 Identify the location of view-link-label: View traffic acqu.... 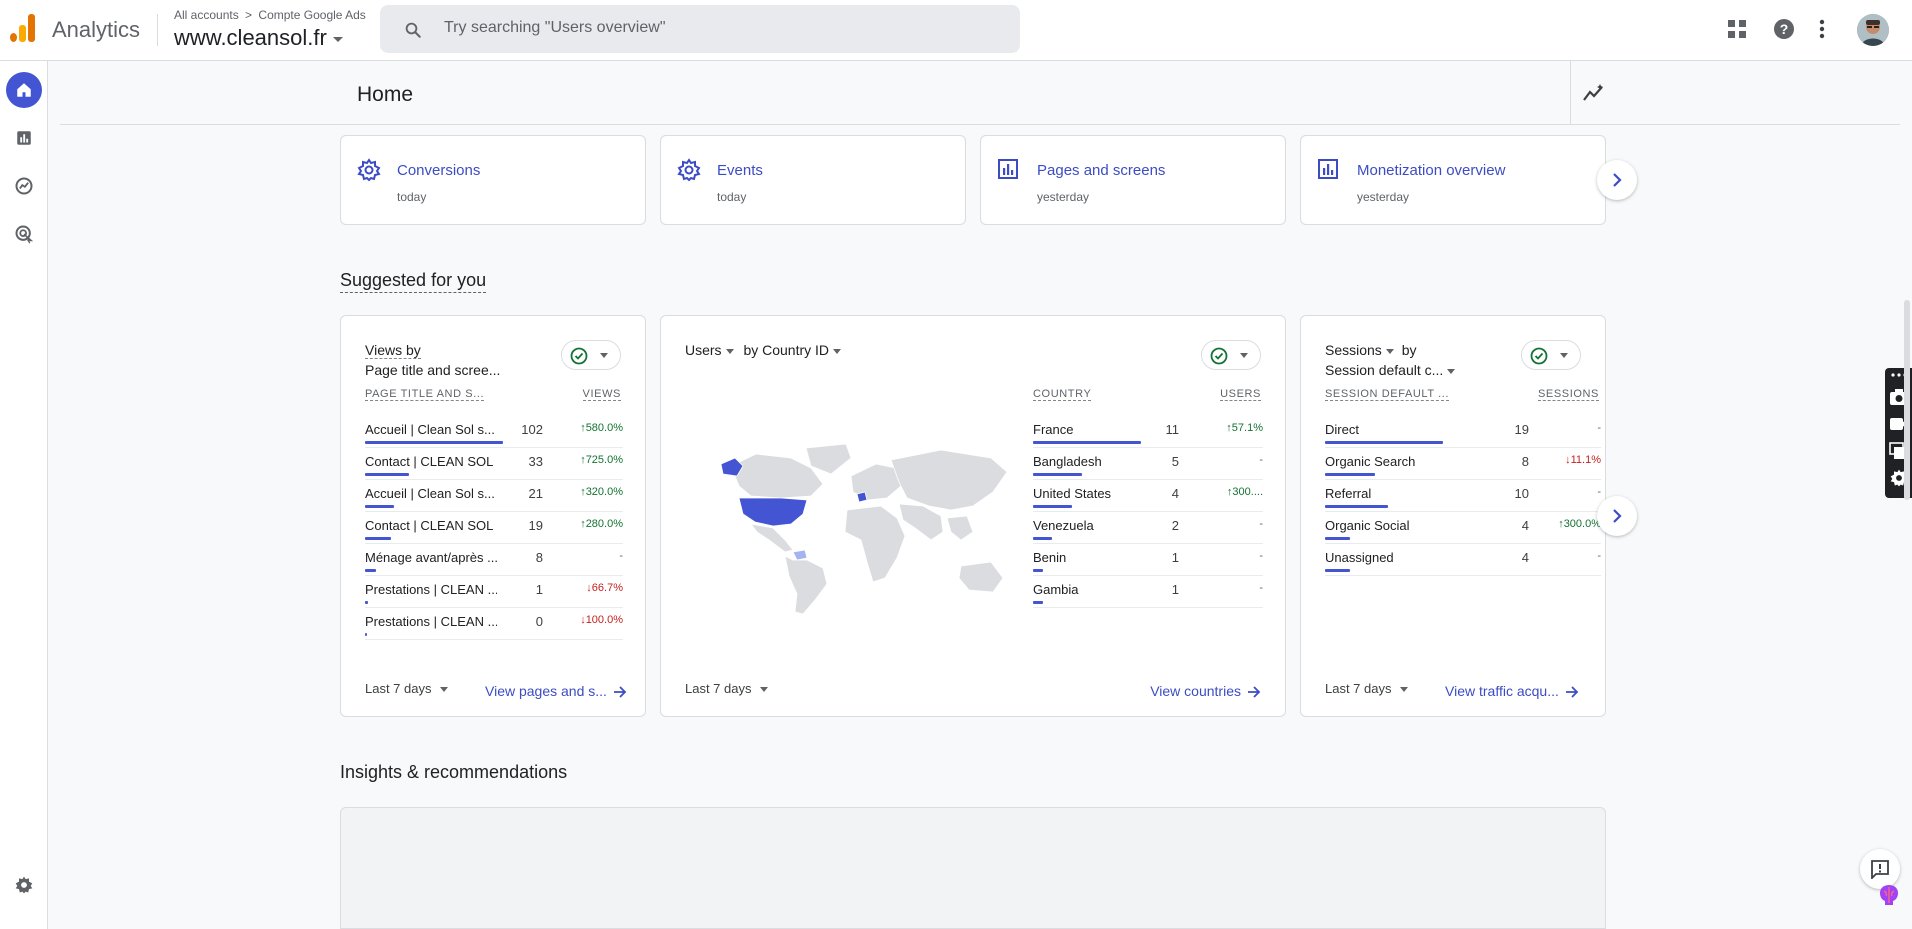
(1502, 691).